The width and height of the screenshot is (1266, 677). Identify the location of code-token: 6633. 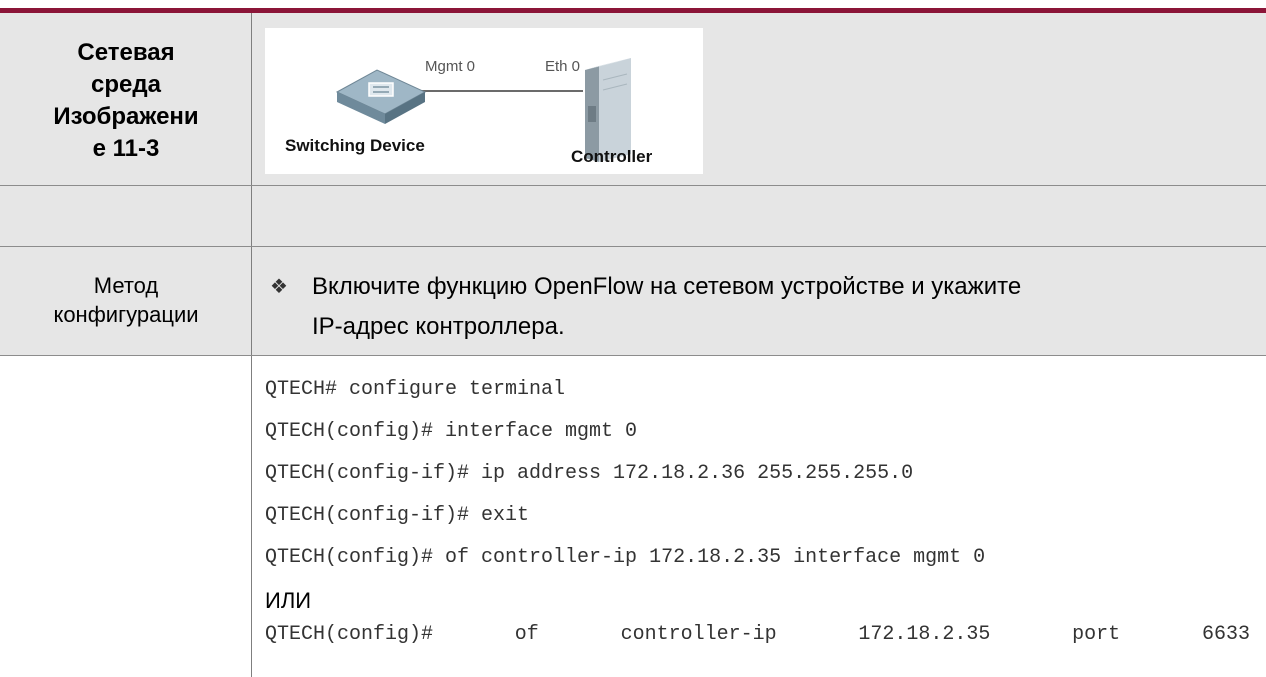
(1225, 634).